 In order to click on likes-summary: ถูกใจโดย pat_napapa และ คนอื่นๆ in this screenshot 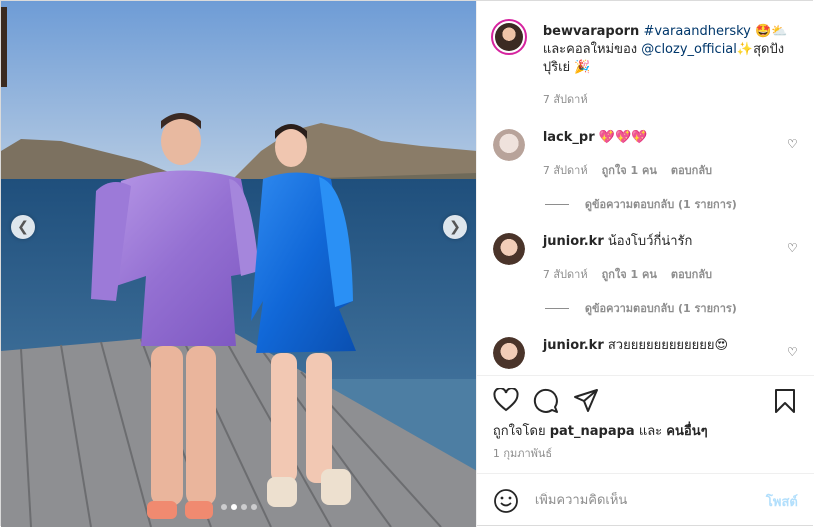, I will do `click(600, 430)`.